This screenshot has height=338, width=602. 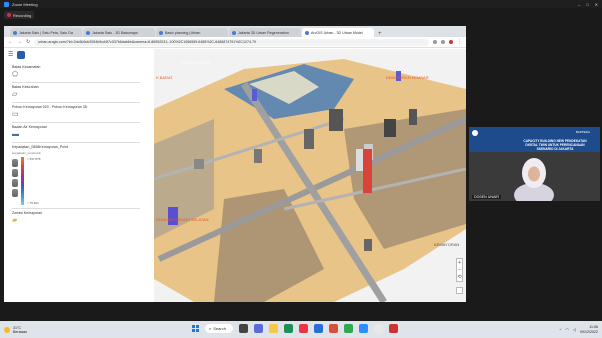 What do you see at coordinates (303, 328) in the screenshot?
I see `office-icon` at bounding box center [303, 328].